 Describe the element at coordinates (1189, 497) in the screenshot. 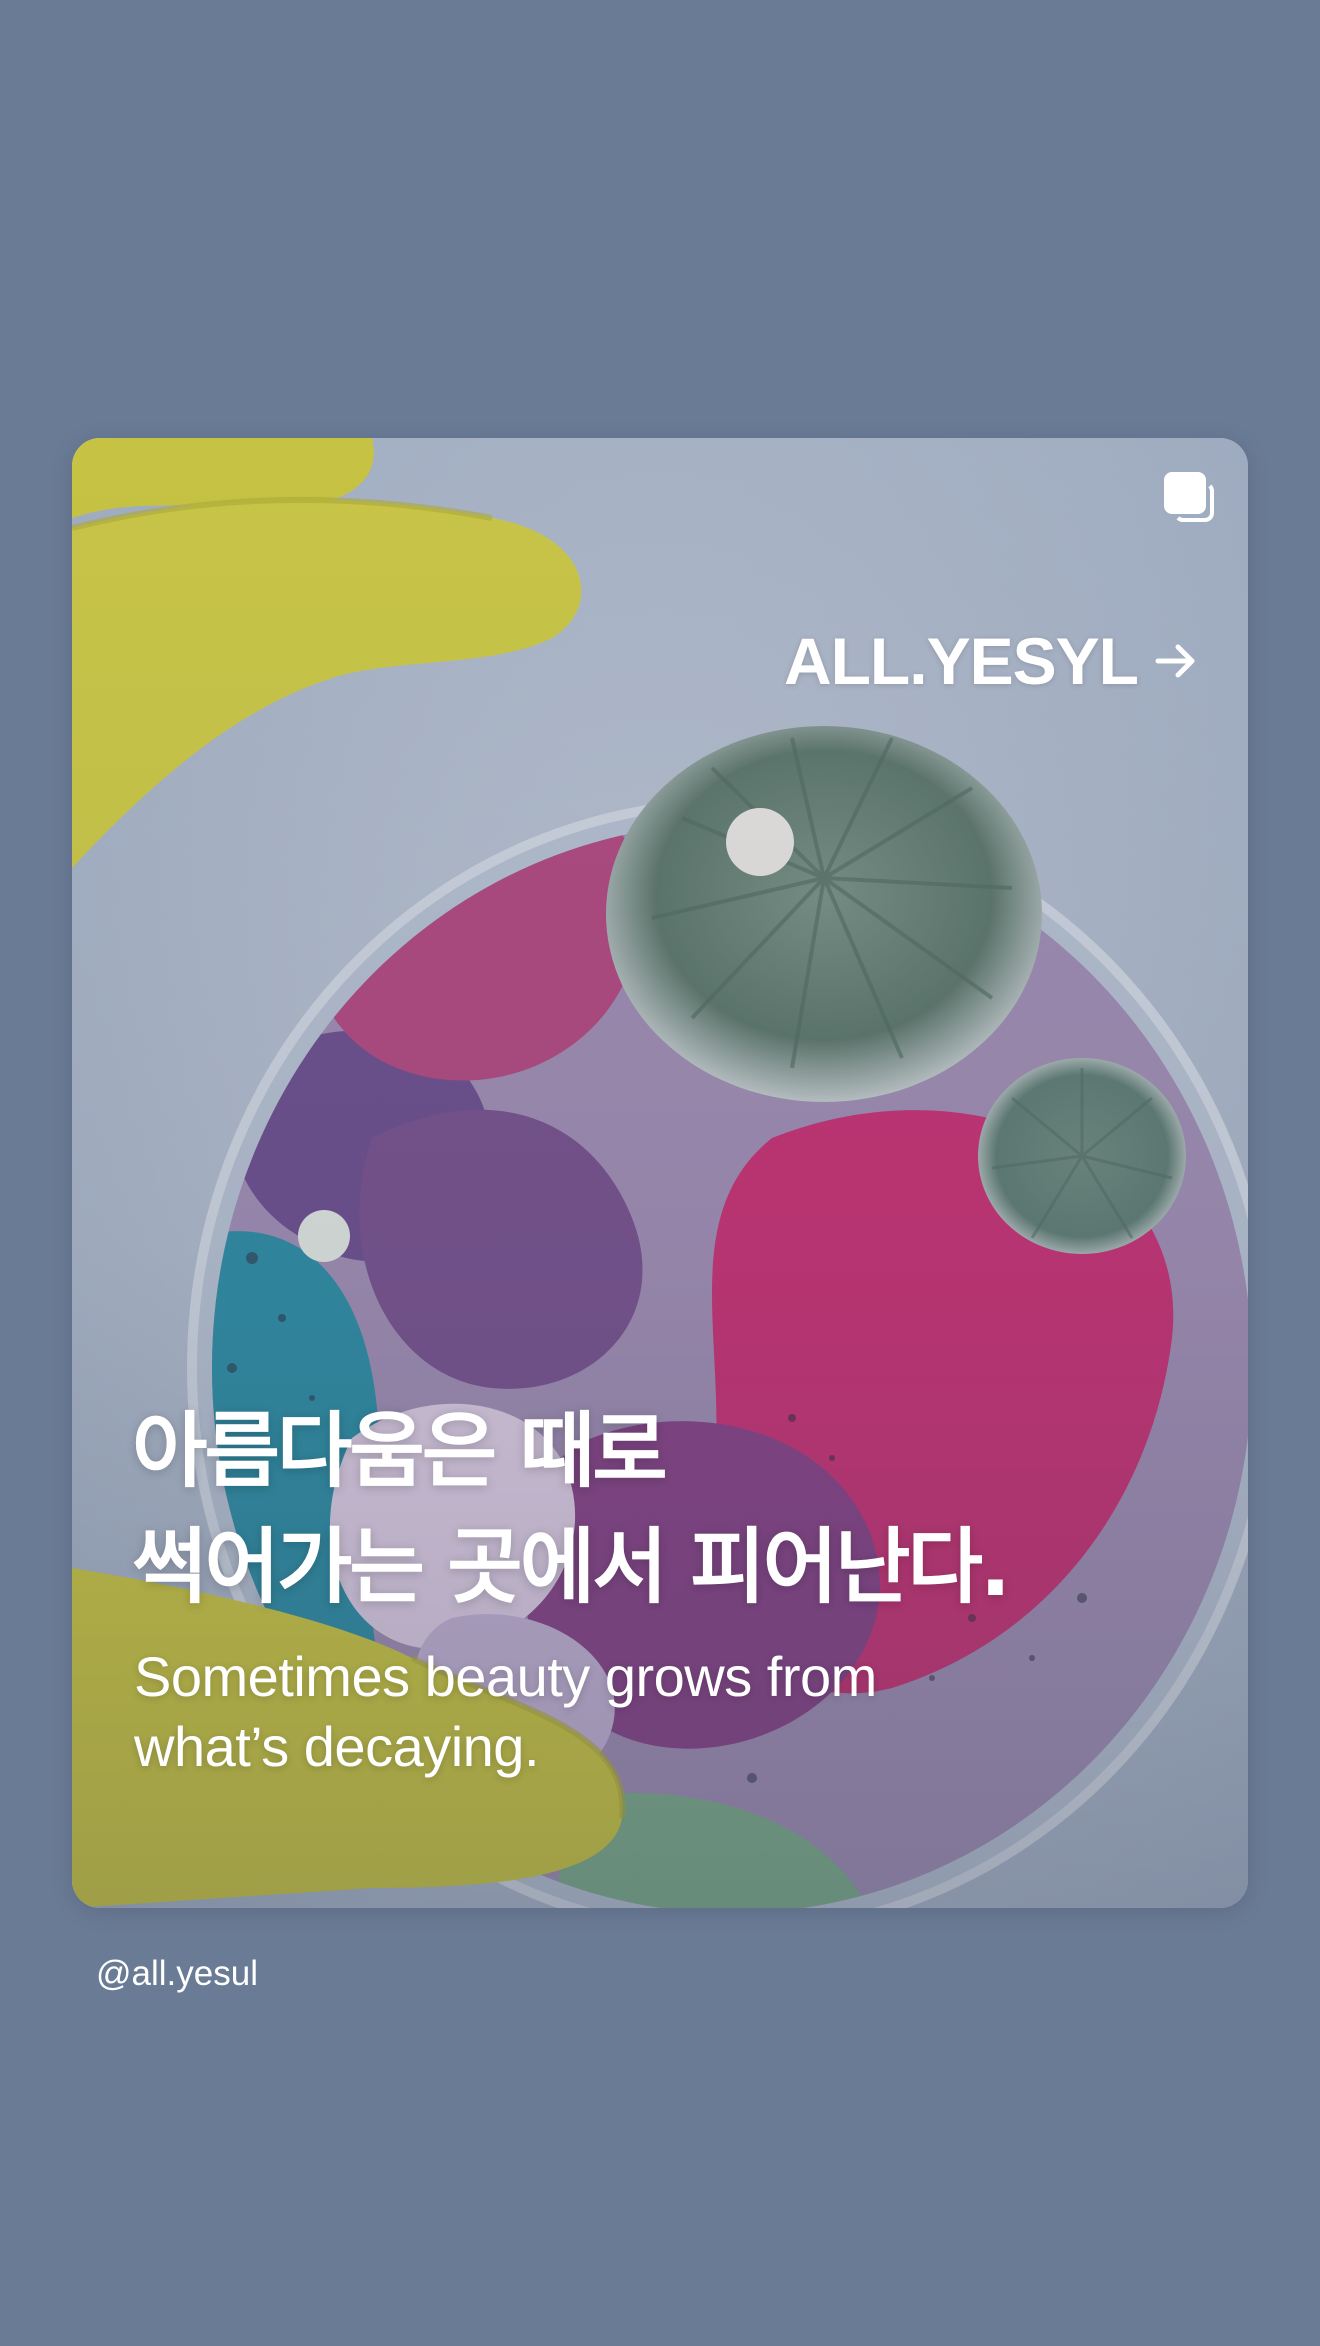

I see `carousel-stack-icon` at that location.